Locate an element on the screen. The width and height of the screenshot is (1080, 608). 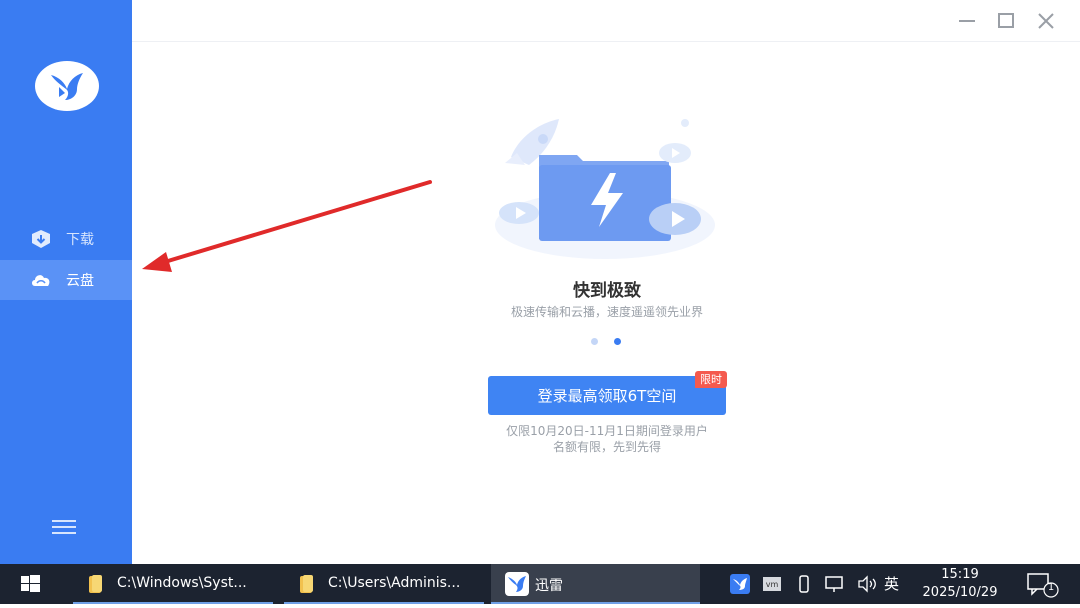
title-divider is located at coordinates (606, 41).